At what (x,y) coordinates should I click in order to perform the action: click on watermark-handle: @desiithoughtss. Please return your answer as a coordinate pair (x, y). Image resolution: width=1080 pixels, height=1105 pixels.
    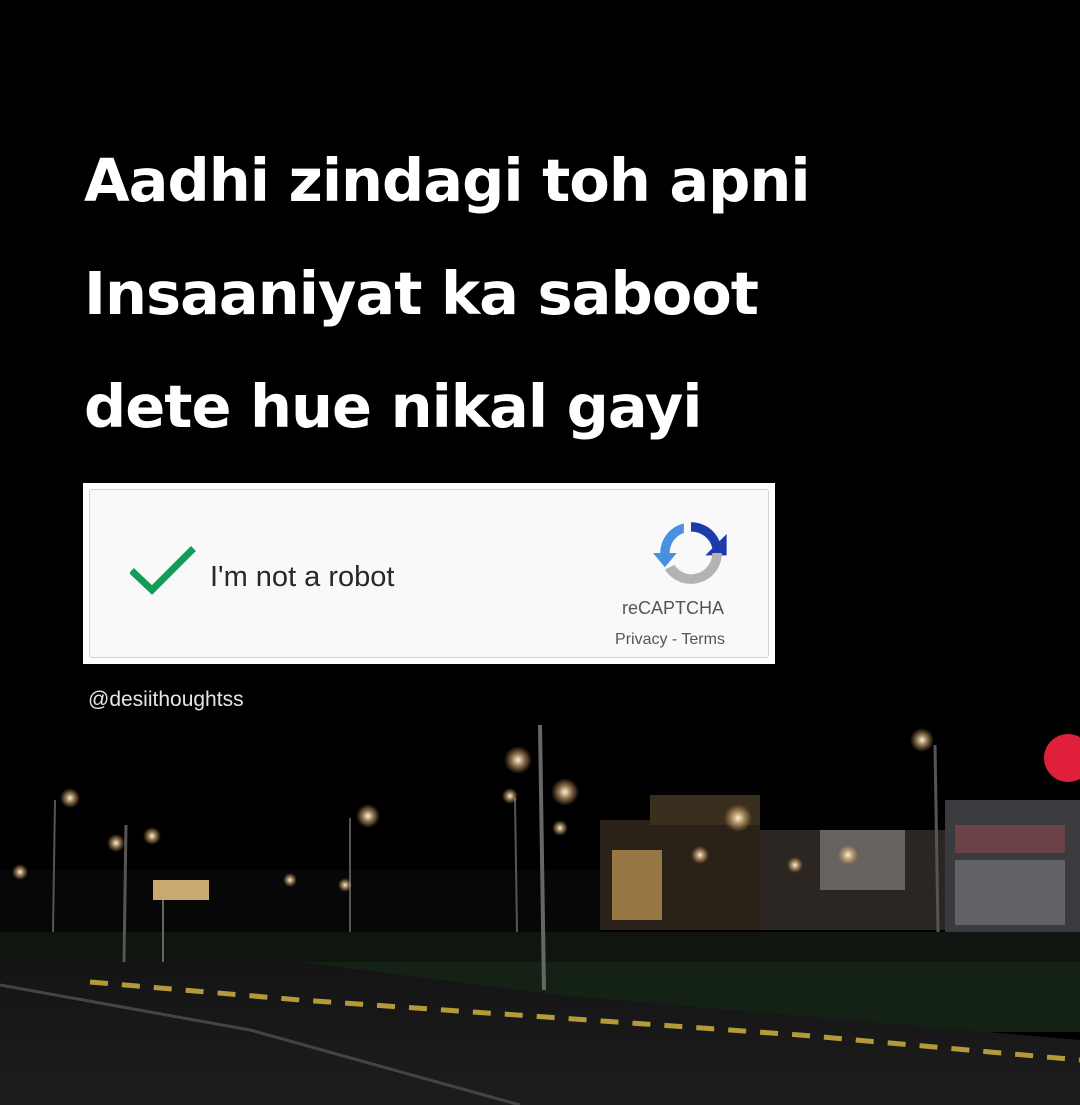
    Looking at the image, I should click on (166, 699).